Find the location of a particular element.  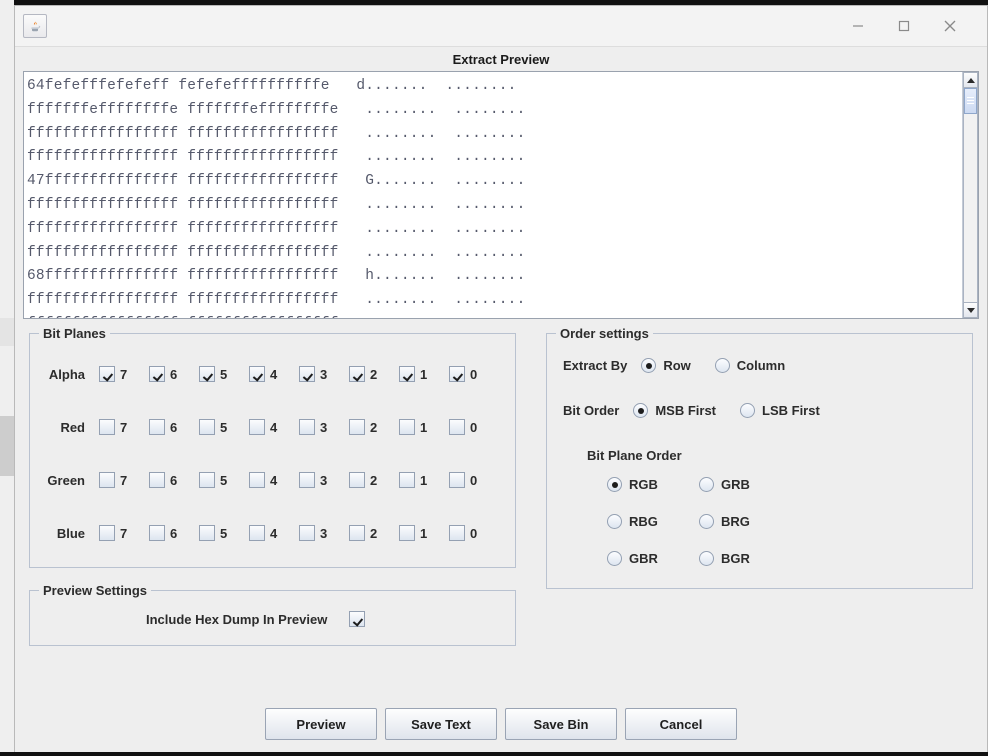

bit-cell-blue-1: 1 is located at coordinates (424, 533).